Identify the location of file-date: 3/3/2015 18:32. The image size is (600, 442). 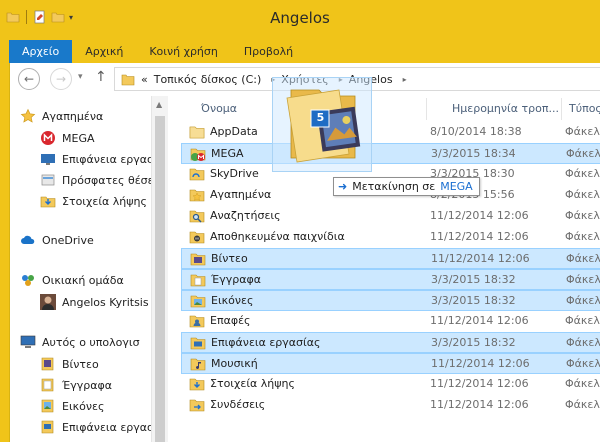
(473, 300).